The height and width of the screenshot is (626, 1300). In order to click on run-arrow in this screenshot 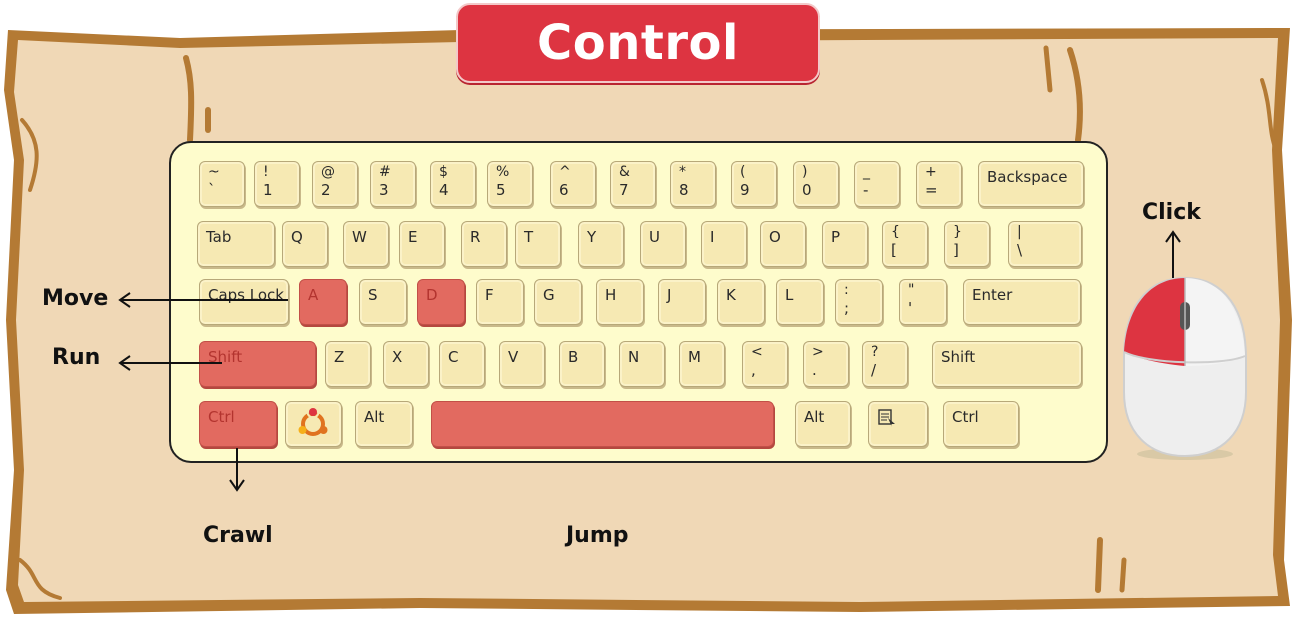, I will do `click(170, 363)`.